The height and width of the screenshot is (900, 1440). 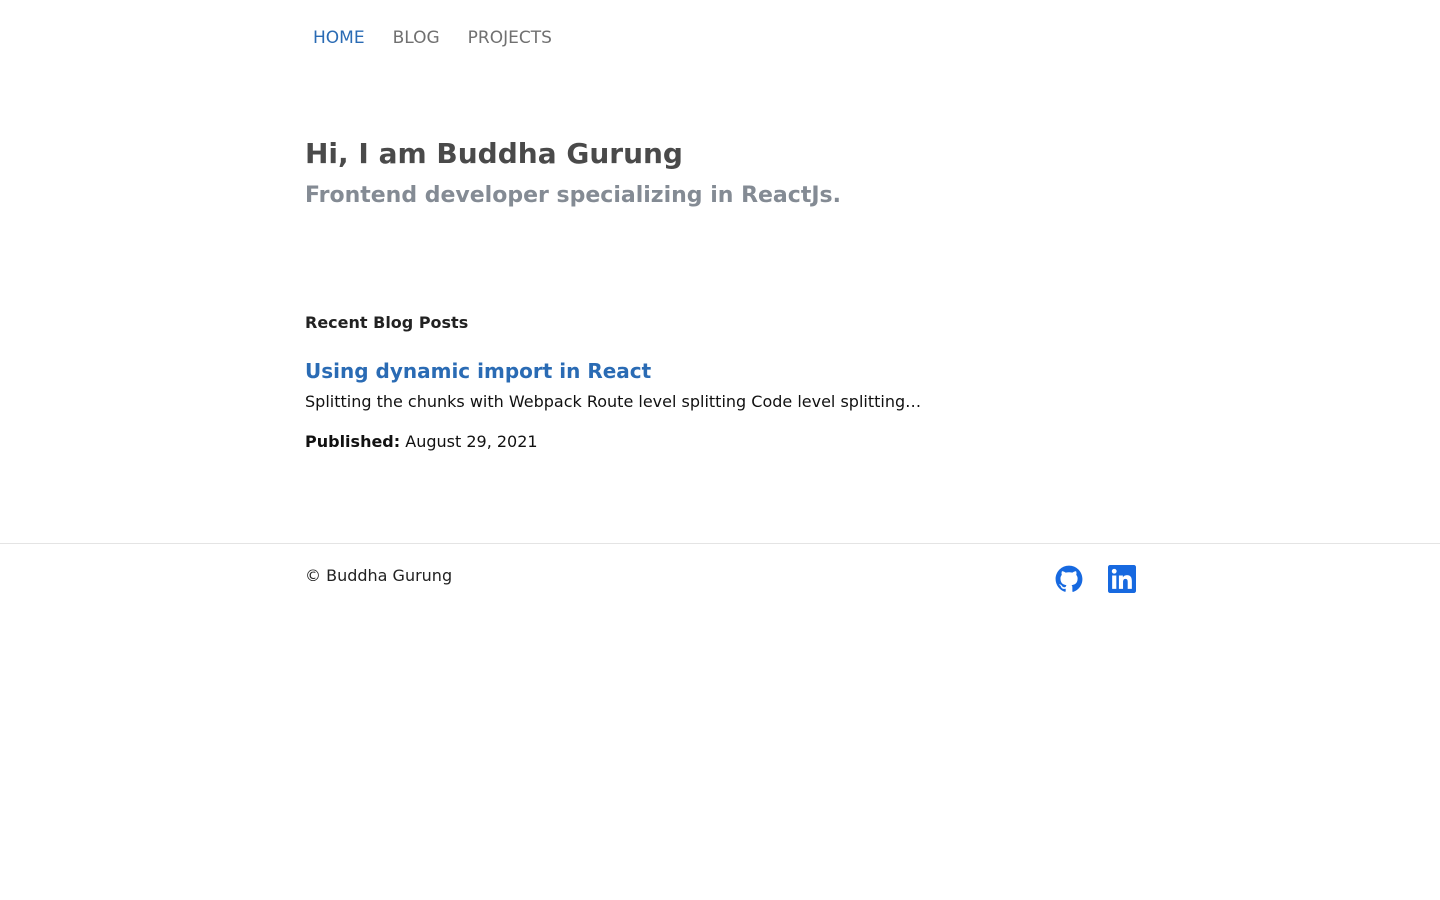 I want to click on github-link, so click(x=1069, y=579).